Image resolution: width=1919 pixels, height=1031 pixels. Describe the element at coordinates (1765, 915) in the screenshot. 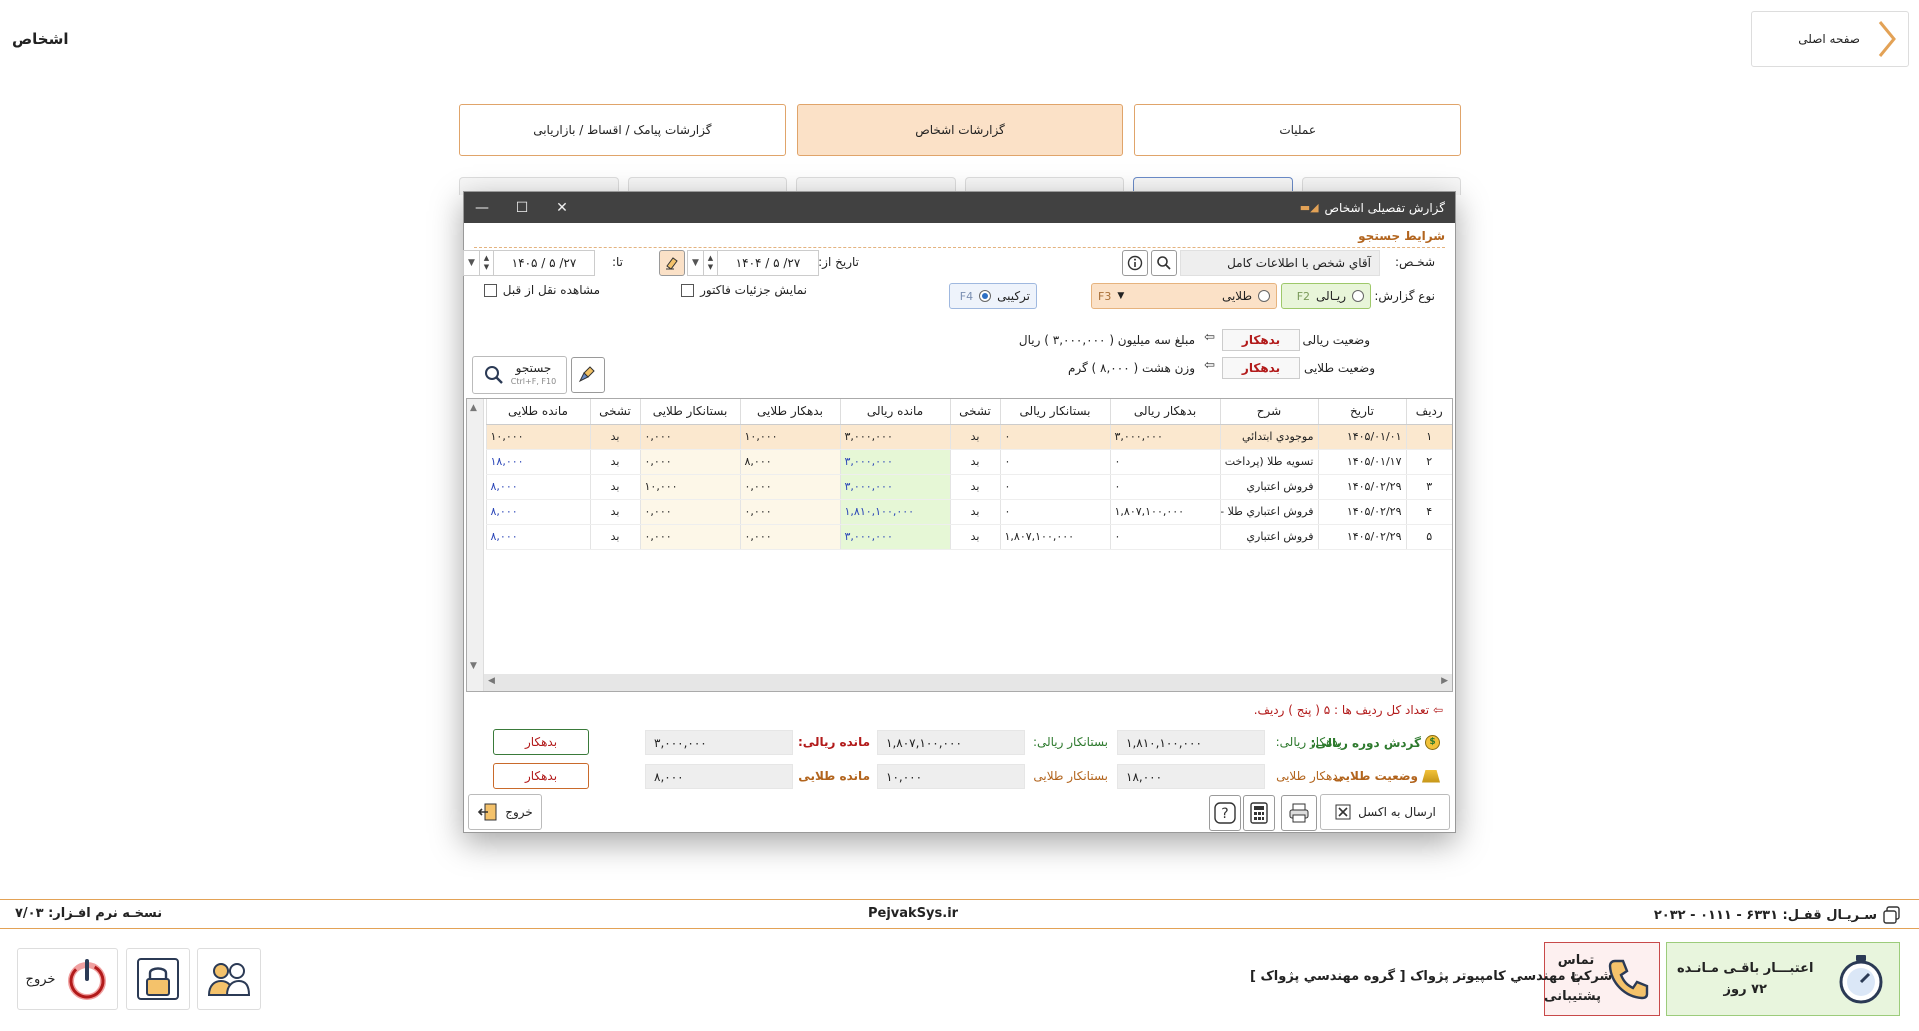

I see `lock-serial-text: سـریـال قفـل: ۶۳۳۱ - ۰۱۱۱ - ۲۰۳۲` at that location.